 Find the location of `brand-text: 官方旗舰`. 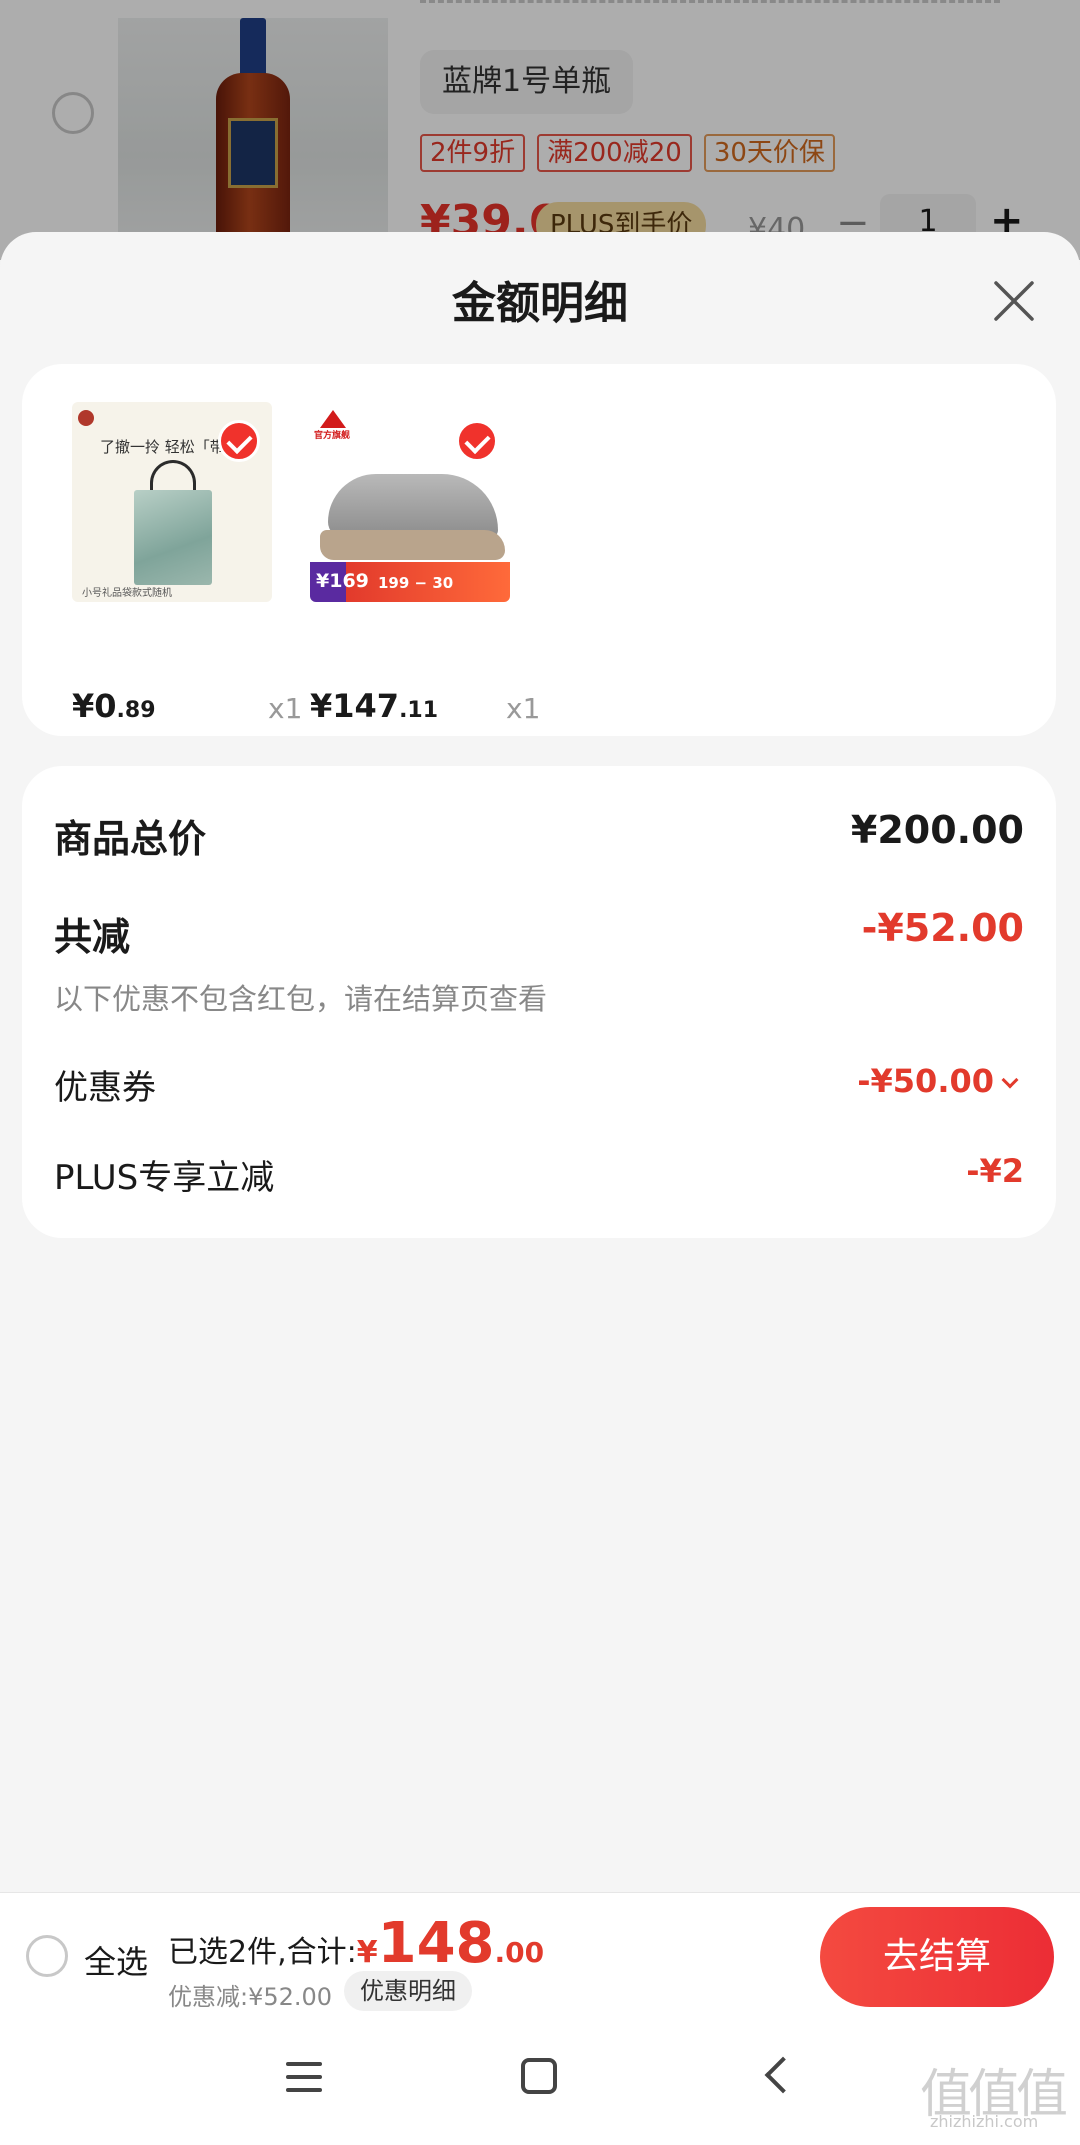

brand-text: 官方旗舰 is located at coordinates (332, 436).